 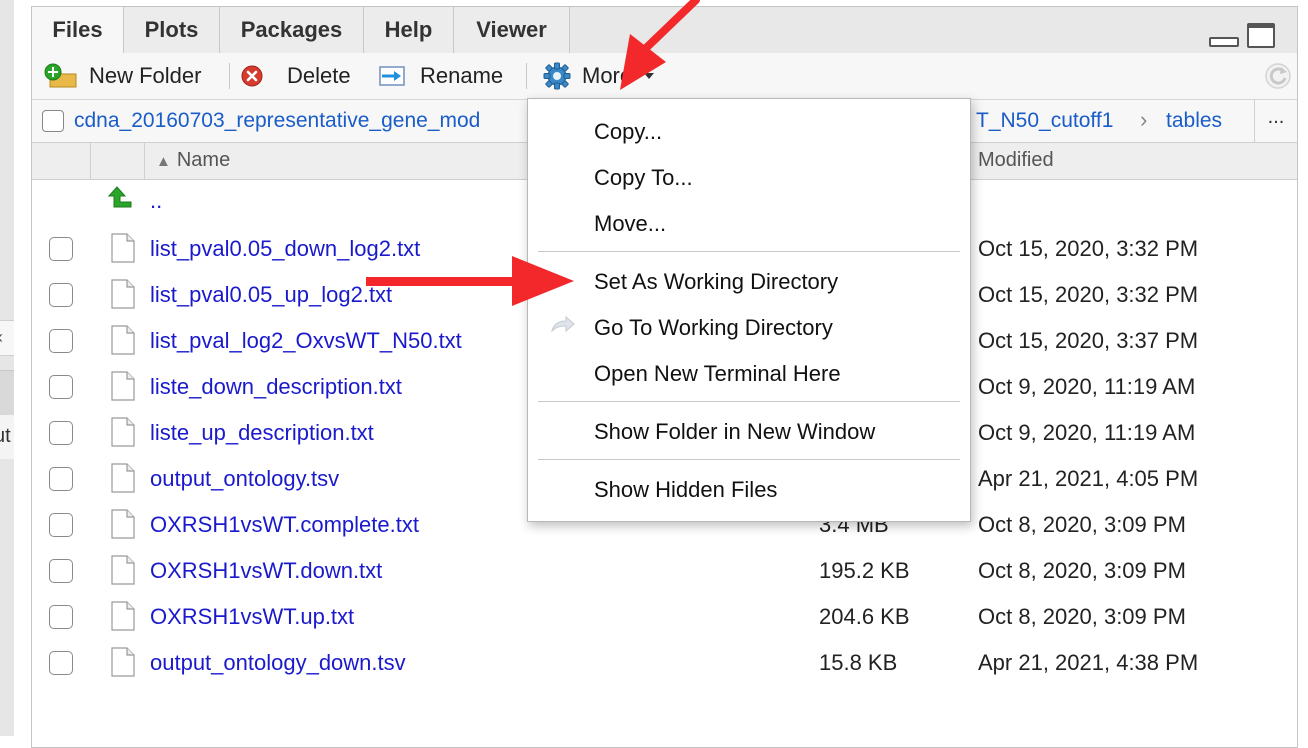 I want to click on column-header-name: ▲ Name, so click(x=193, y=161).